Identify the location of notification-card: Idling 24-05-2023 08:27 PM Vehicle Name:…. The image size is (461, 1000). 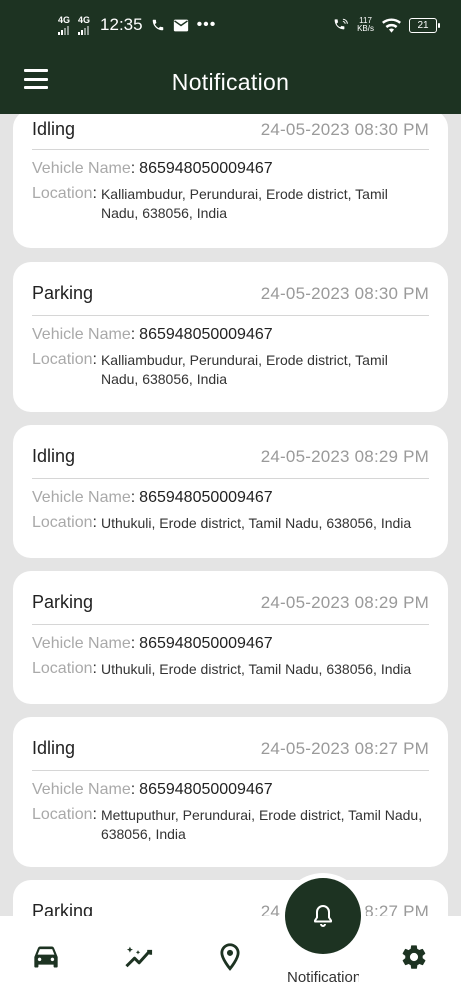
(230, 792).